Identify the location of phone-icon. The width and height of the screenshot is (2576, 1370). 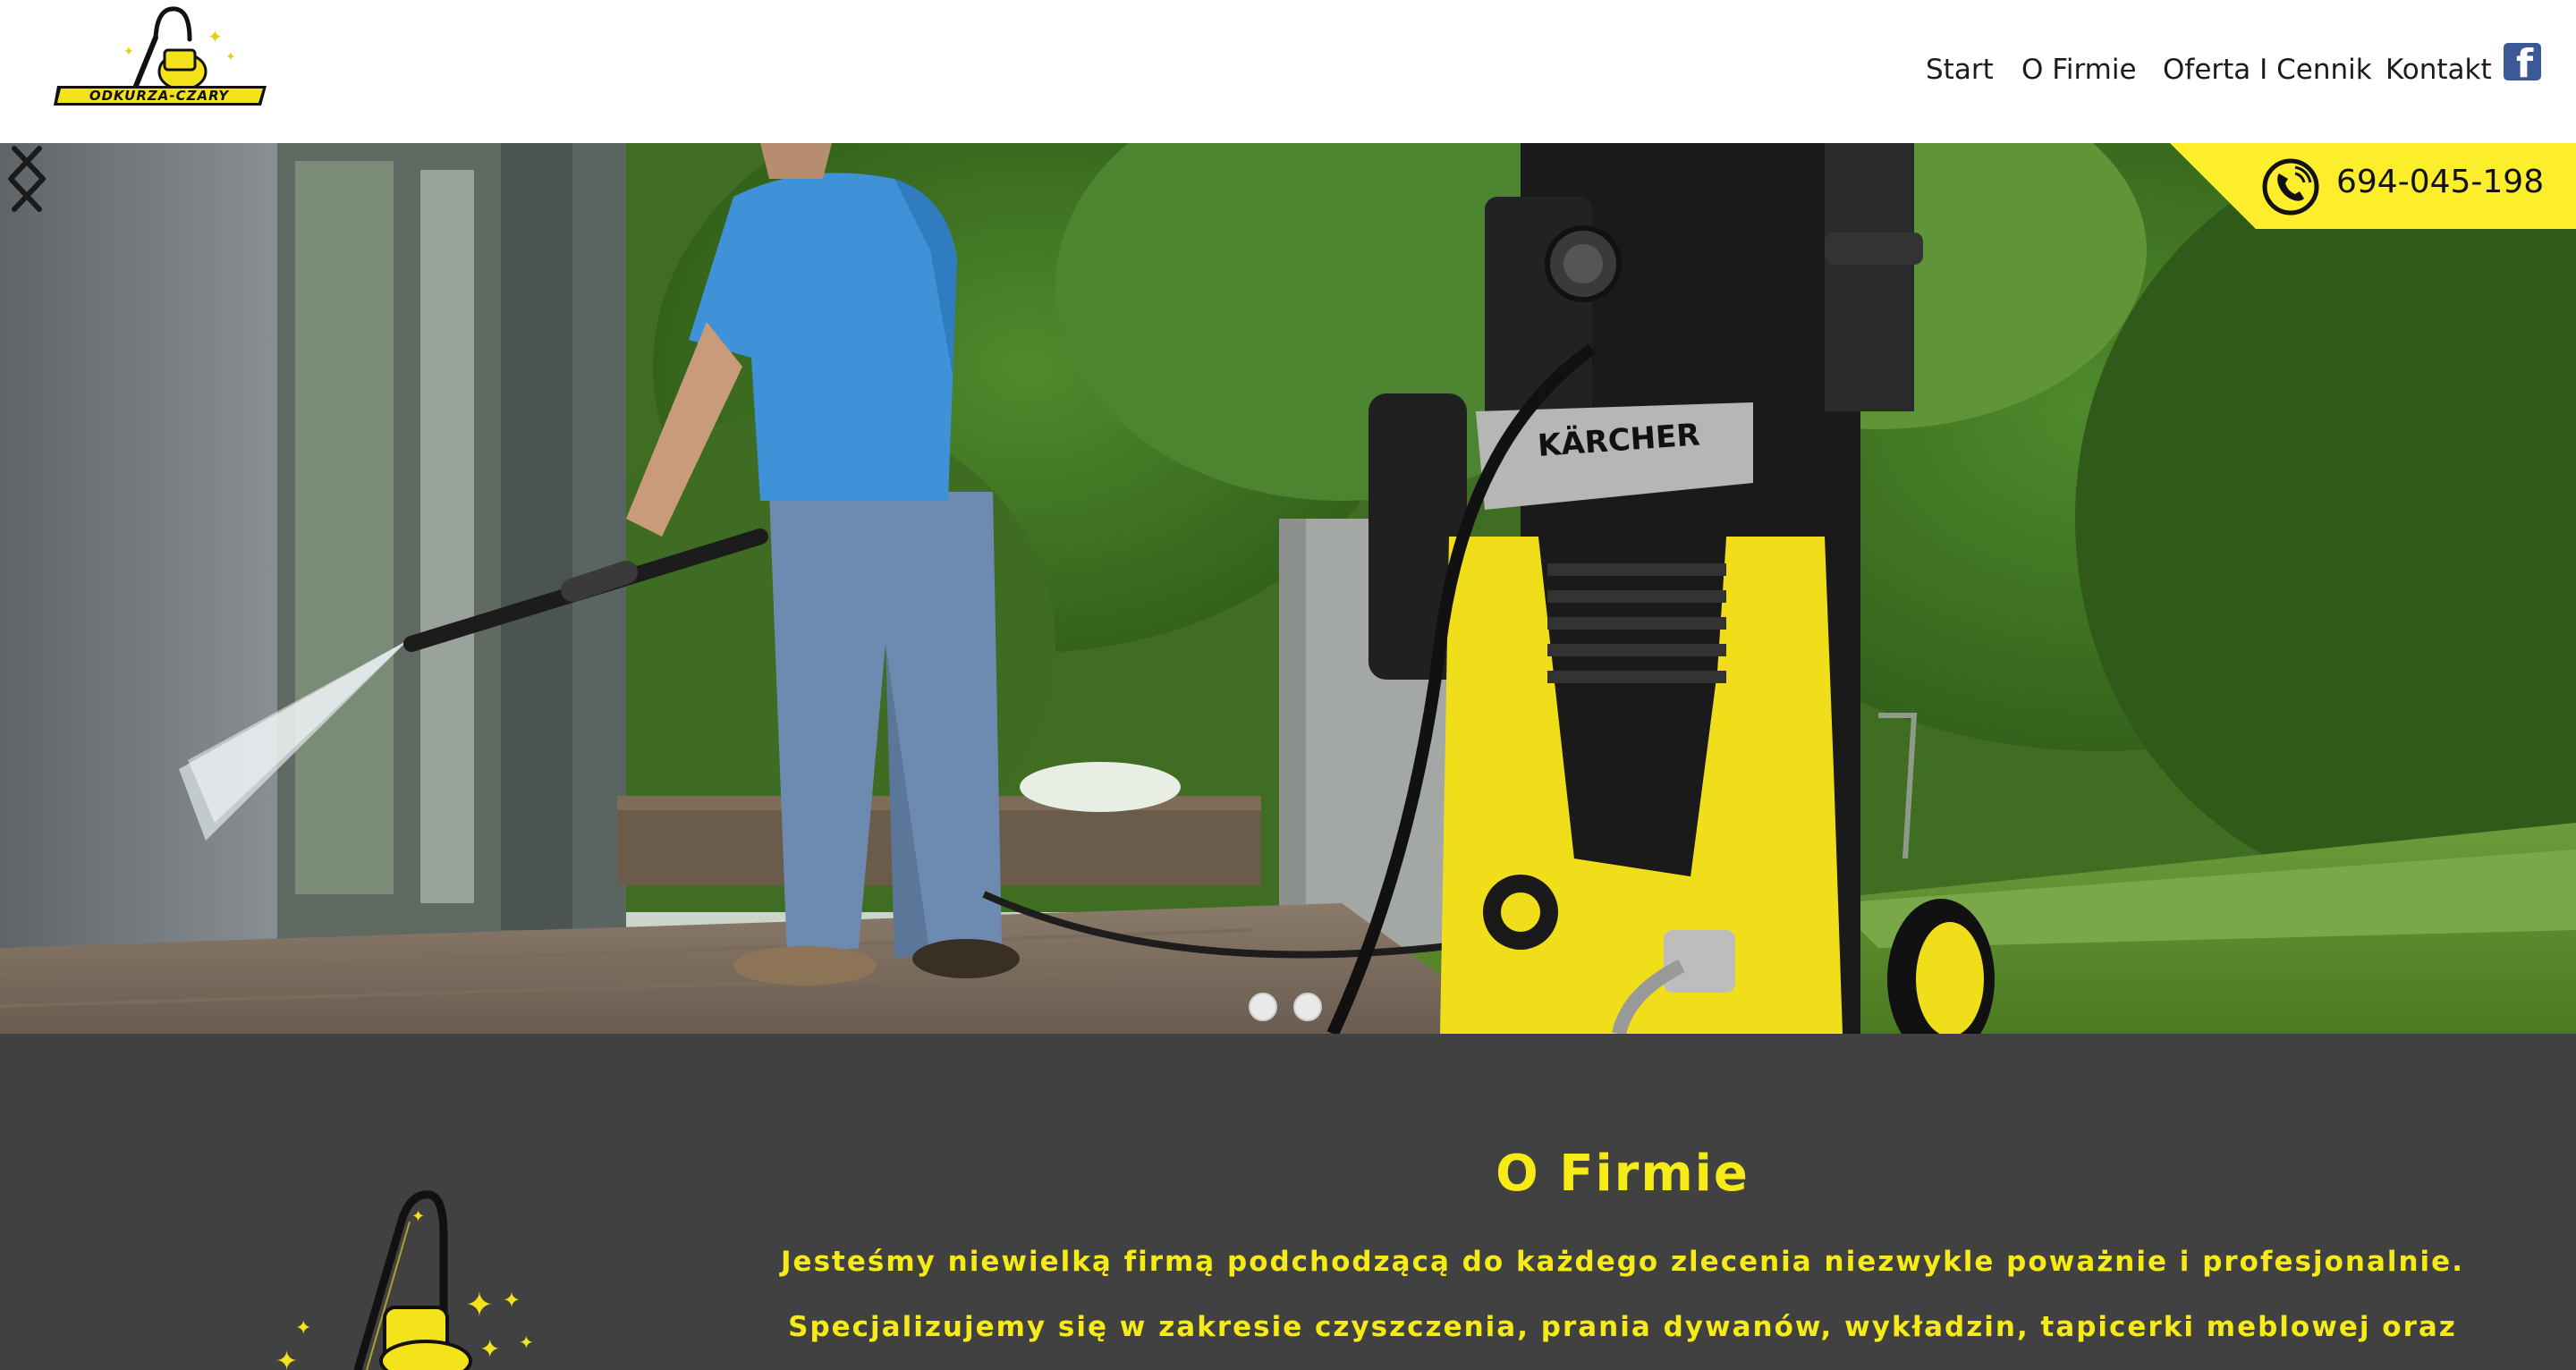
(2290, 187).